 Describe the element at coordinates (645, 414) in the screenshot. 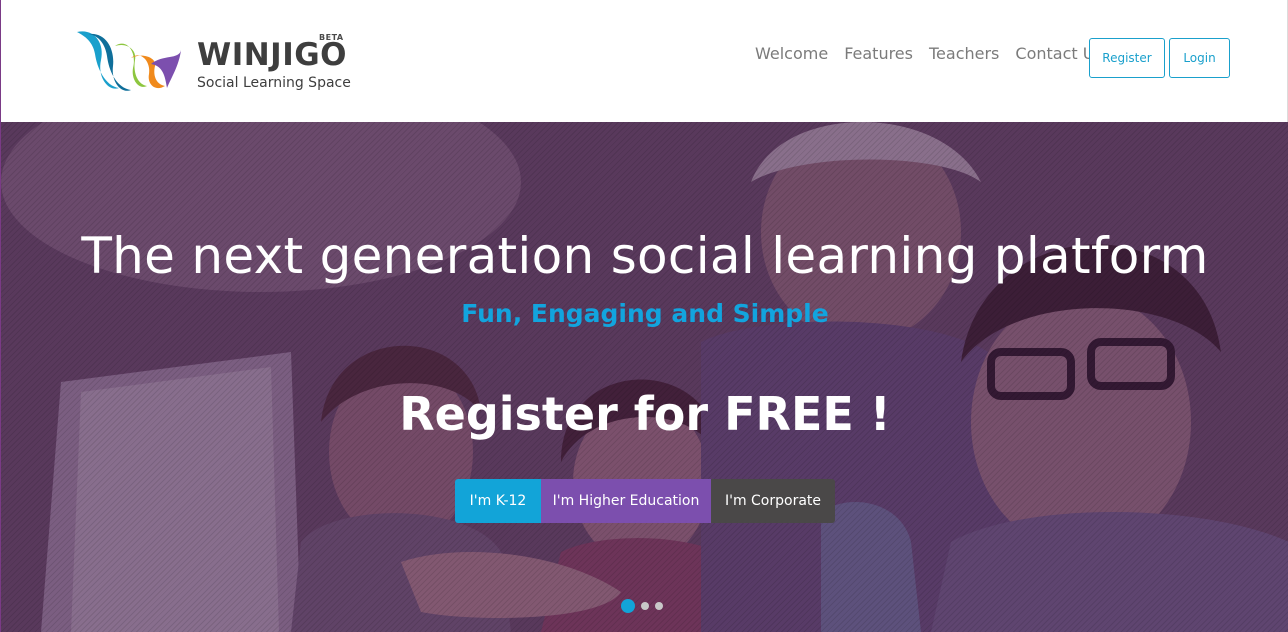

I see `hero-cta: Register for FREE !` at that location.